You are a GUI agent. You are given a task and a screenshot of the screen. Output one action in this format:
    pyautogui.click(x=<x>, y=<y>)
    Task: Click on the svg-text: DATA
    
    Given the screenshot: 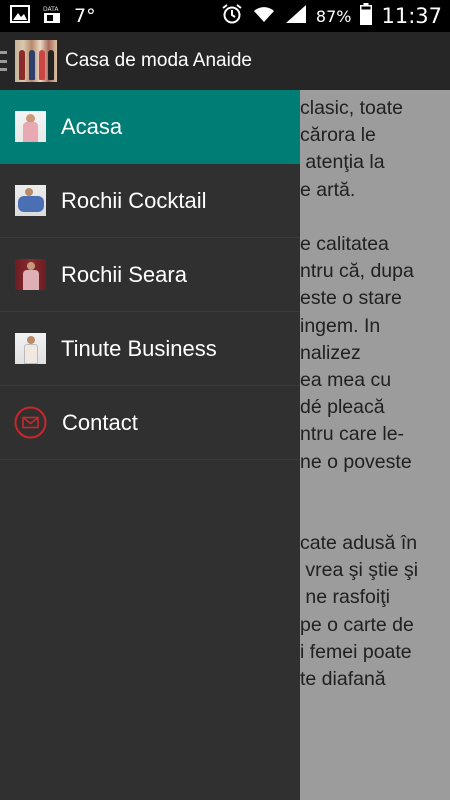 What is the action you would take?
    pyautogui.click(x=51, y=9)
    